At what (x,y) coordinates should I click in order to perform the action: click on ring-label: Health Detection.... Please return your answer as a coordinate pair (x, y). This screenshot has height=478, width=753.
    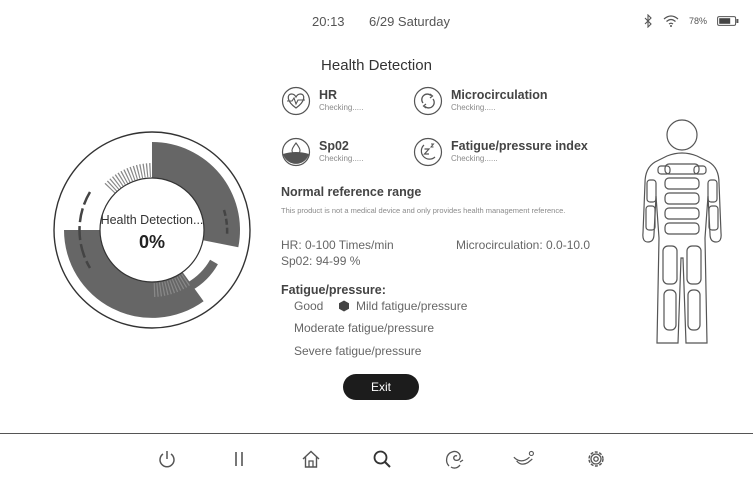
    Looking at the image, I should click on (152, 220).